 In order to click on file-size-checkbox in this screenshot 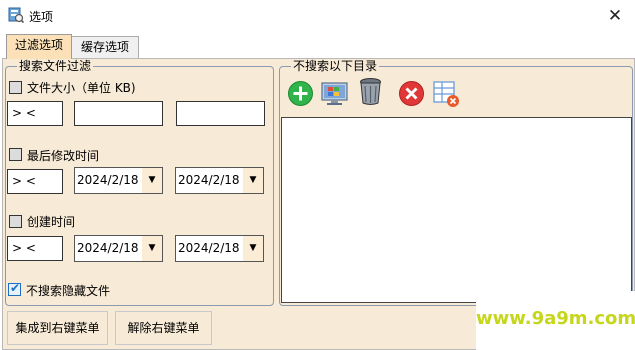, I will do `click(15, 87)`.